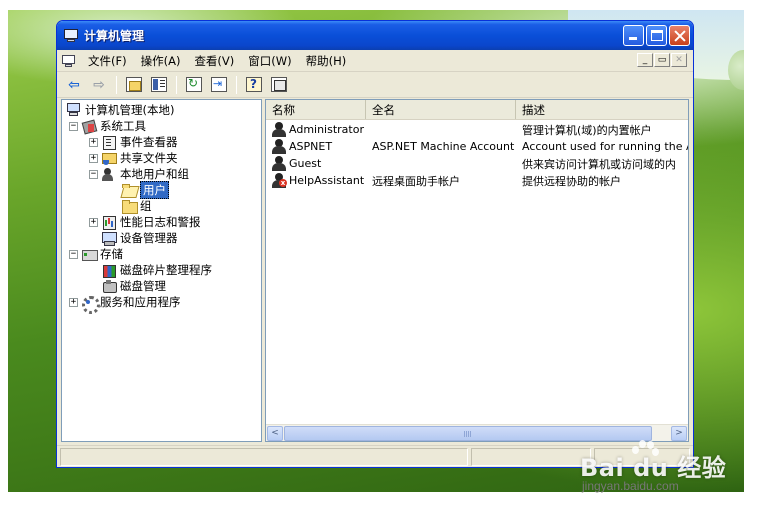 The image size is (757, 517). What do you see at coordinates (587, 130) in the screenshot?
I see `user-description: 管理计算机(域)的内置帐户` at bounding box center [587, 130].